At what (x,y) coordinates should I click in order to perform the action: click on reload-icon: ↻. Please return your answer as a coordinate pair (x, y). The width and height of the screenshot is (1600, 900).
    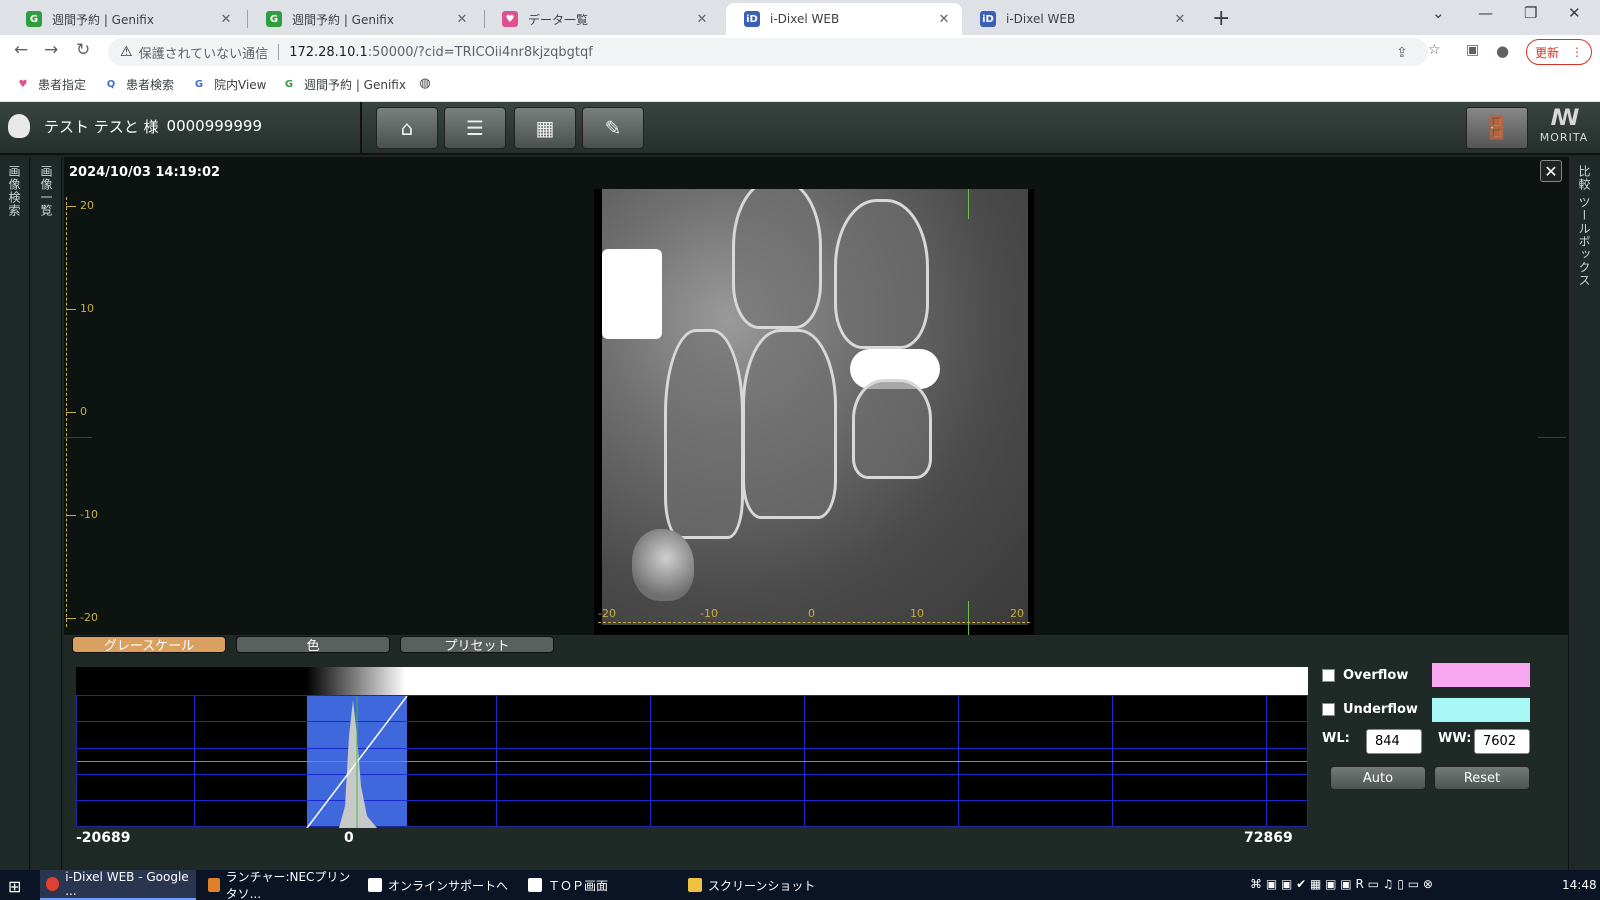
    Looking at the image, I should click on (83, 50).